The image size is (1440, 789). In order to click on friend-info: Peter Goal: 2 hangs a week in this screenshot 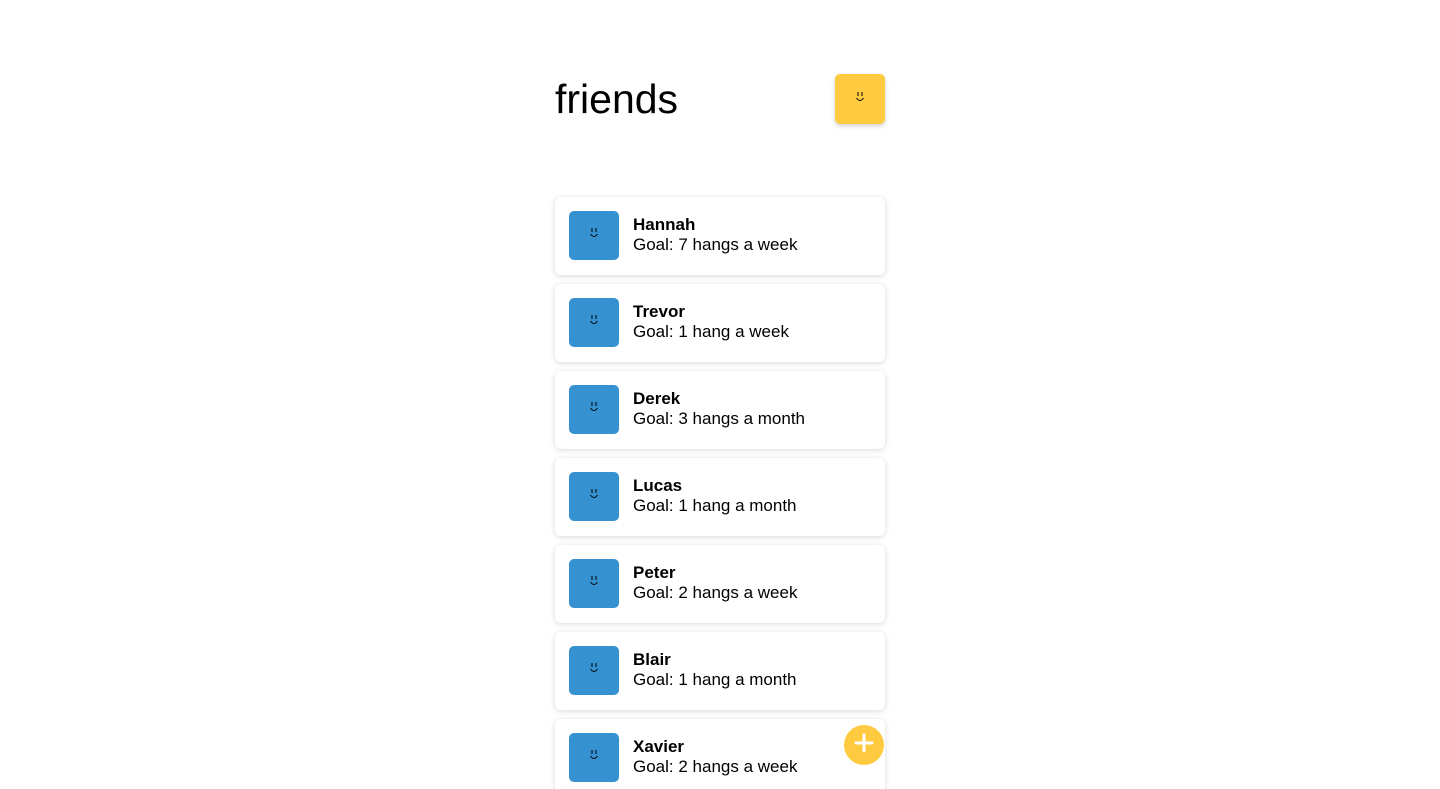, I will do `click(715, 583)`.